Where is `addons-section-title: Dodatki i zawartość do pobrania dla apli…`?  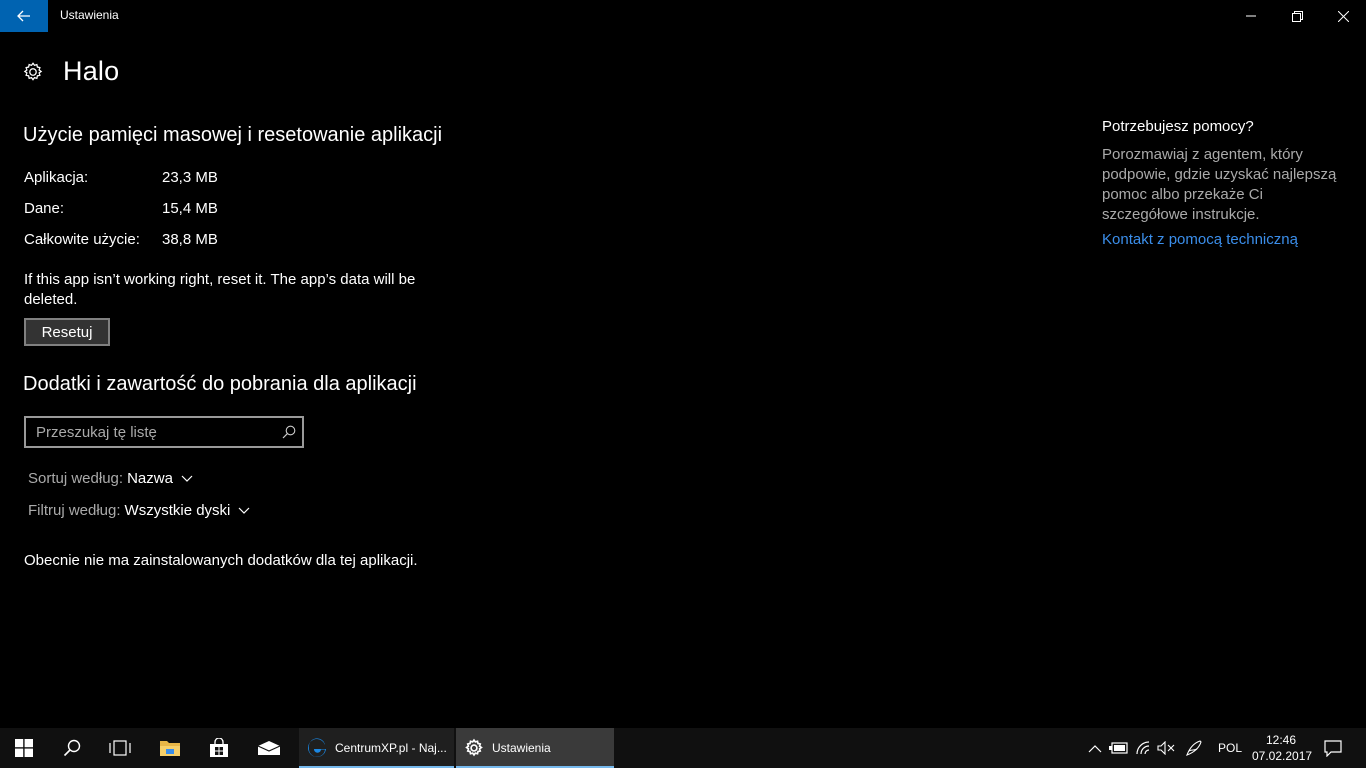
addons-section-title: Dodatki i zawartość do pobrania dla apli… is located at coordinates (220, 384).